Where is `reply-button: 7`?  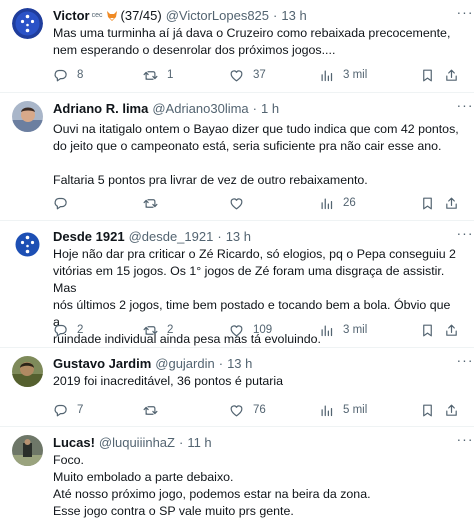 reply-button: 7 is located at coordinates (68, 410).